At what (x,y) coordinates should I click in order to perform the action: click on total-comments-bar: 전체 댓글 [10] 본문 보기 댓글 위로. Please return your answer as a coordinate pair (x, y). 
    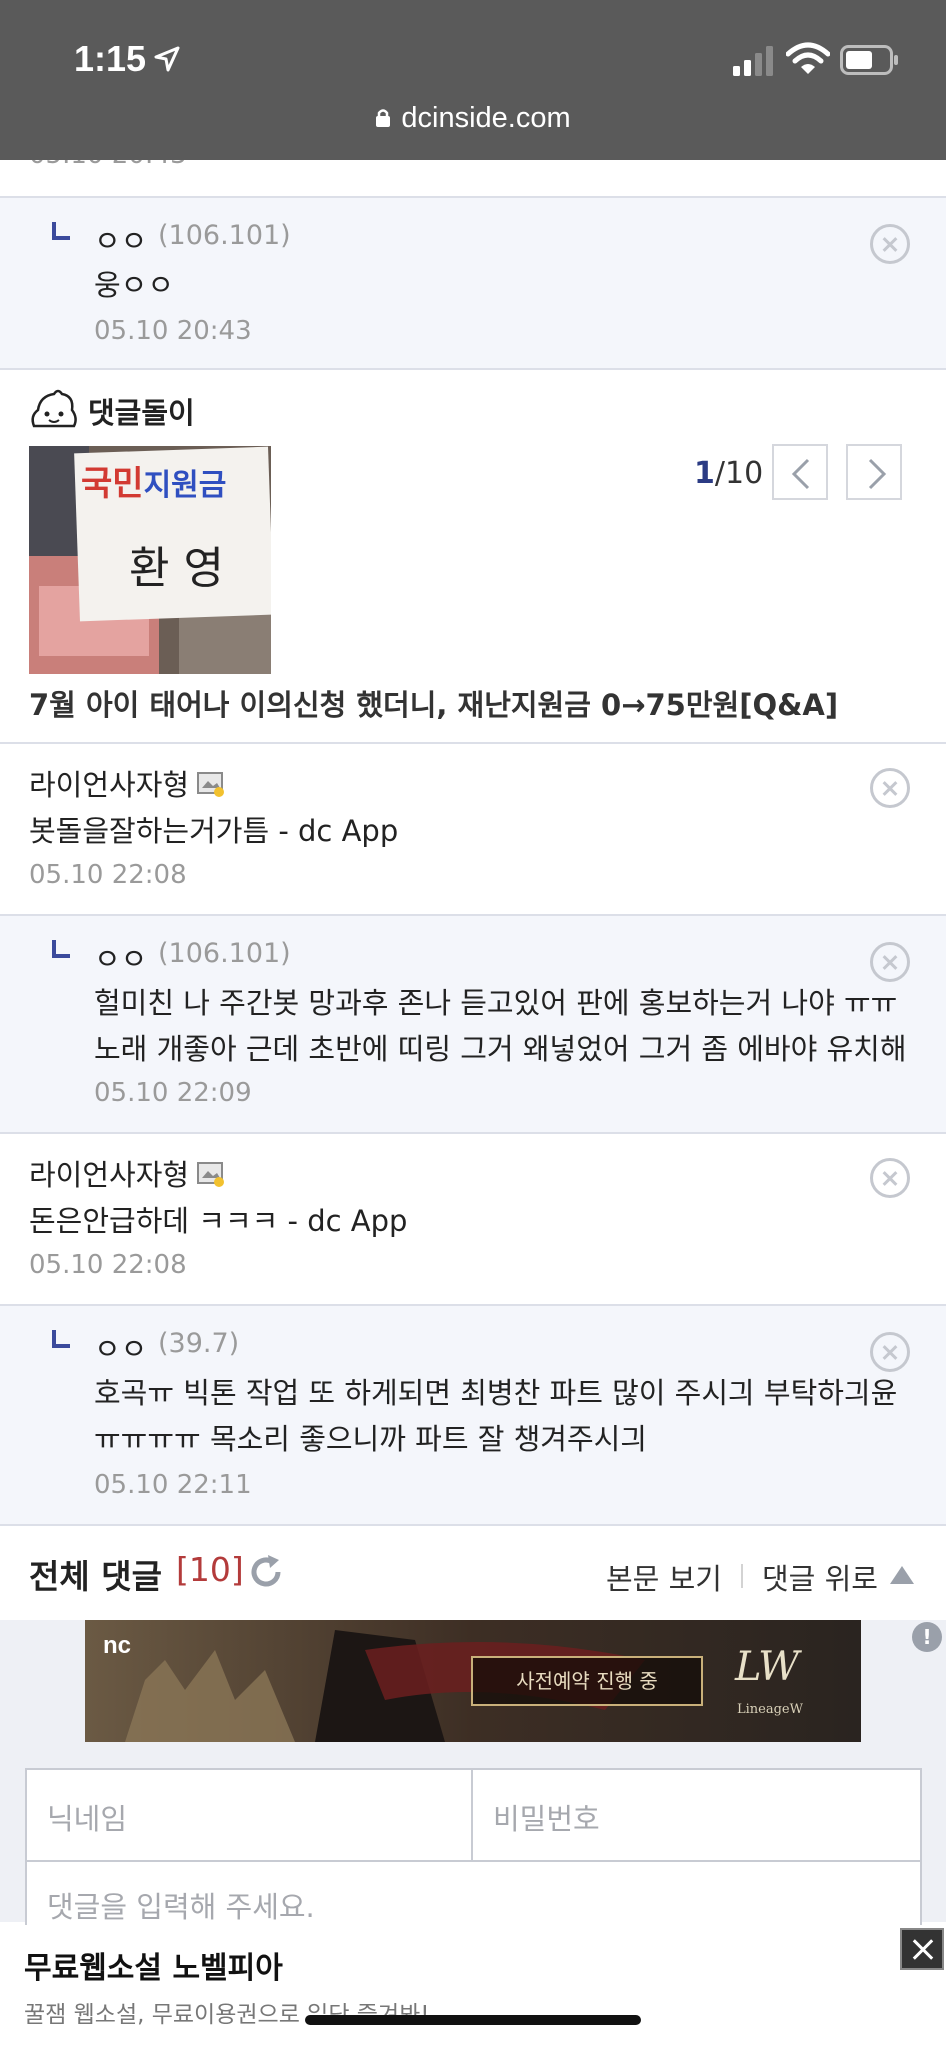
    Looking at the image, I should click on (473, 1573).